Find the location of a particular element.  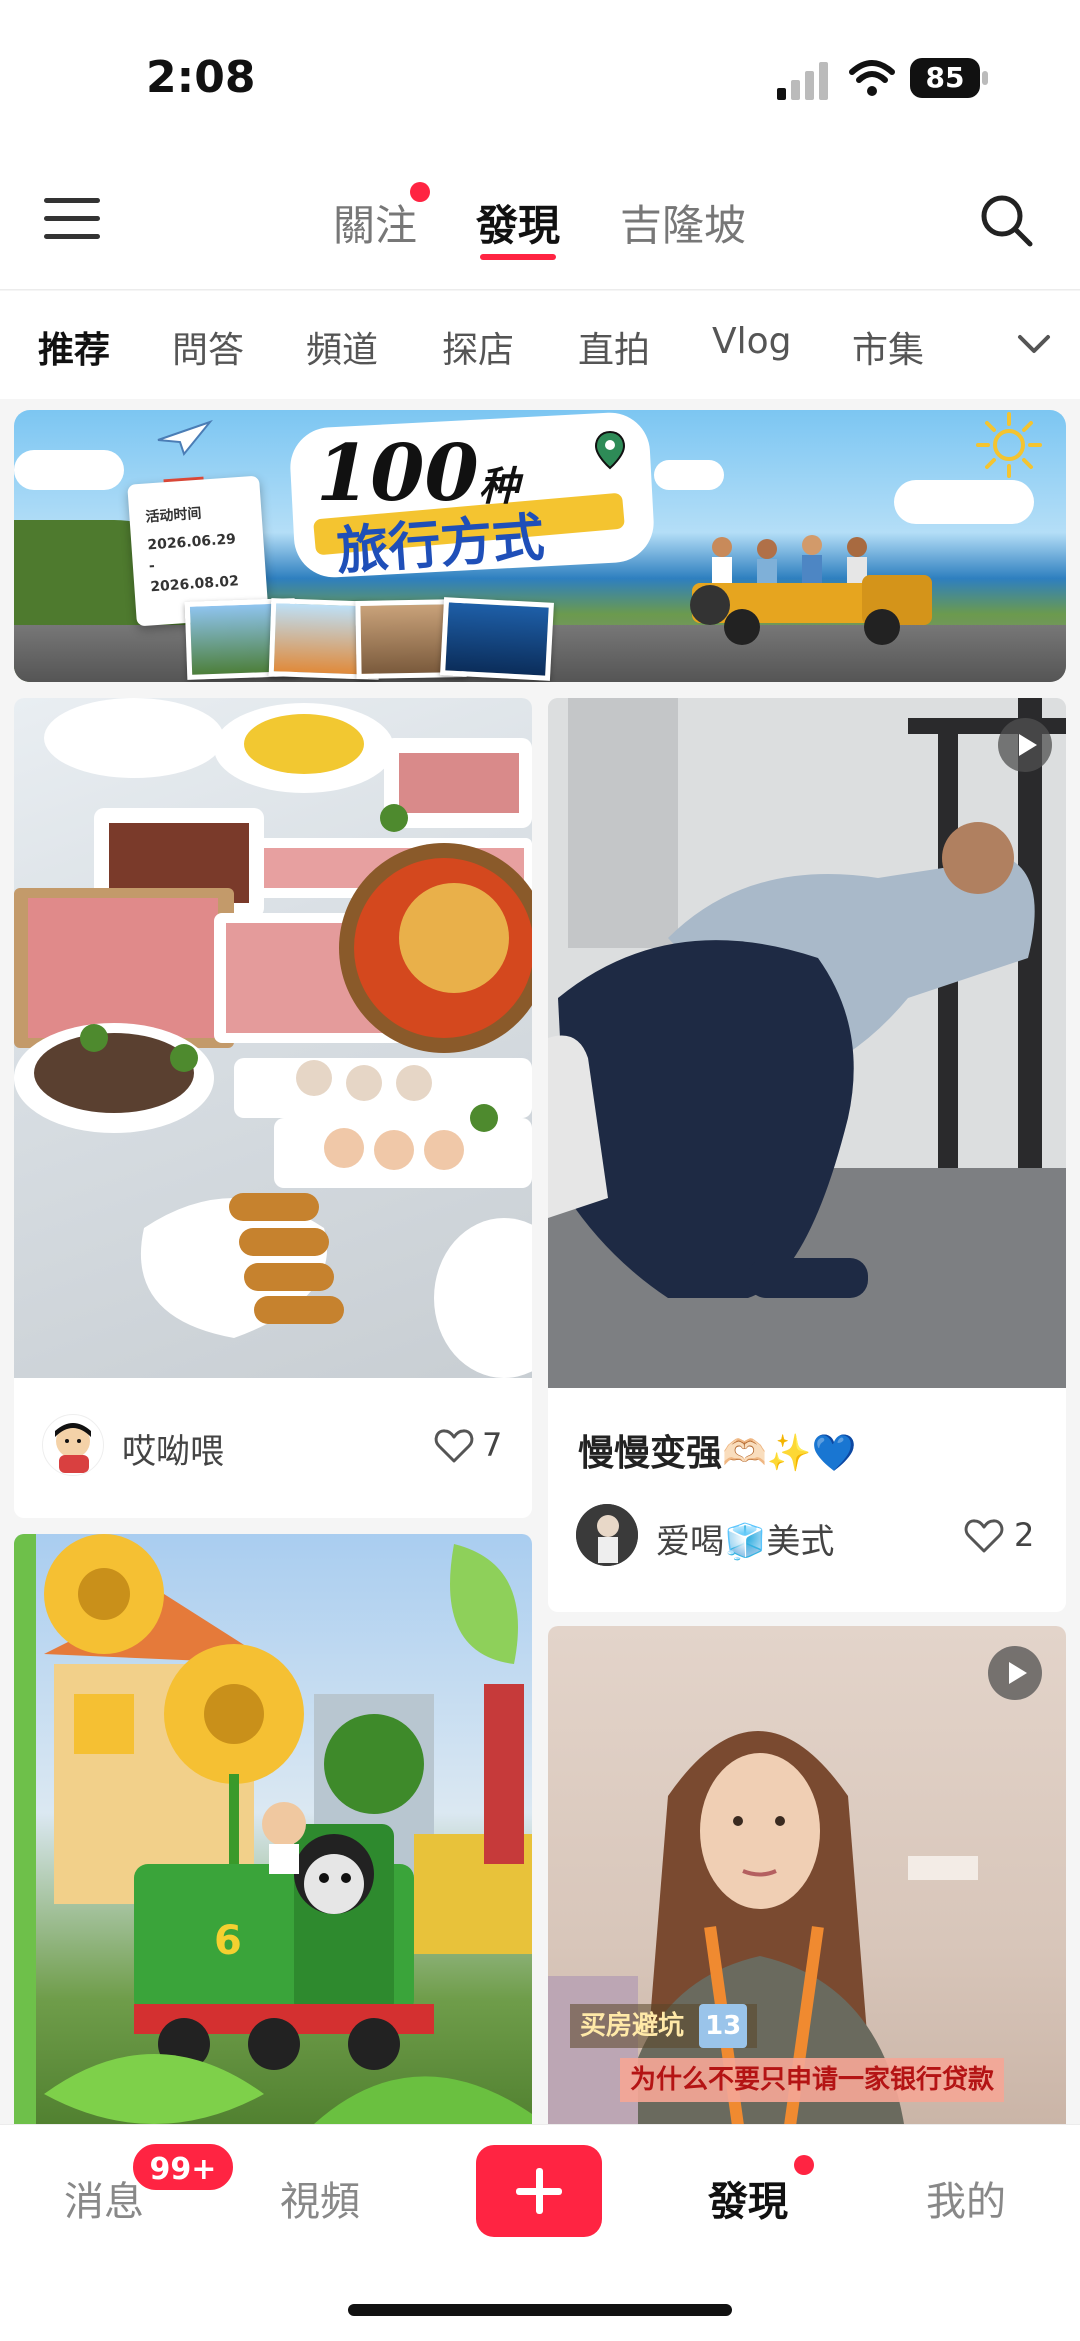

chevron-down-icon is located at coordinates (1034, 343).